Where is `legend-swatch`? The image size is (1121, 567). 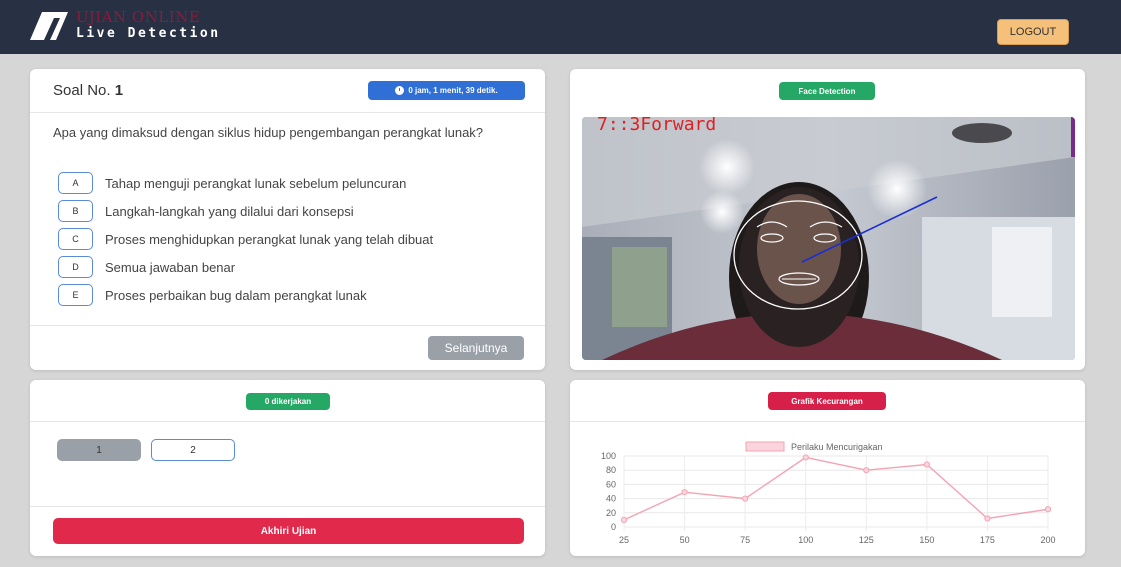
legend-swatch is located at coordinates (765, 446).